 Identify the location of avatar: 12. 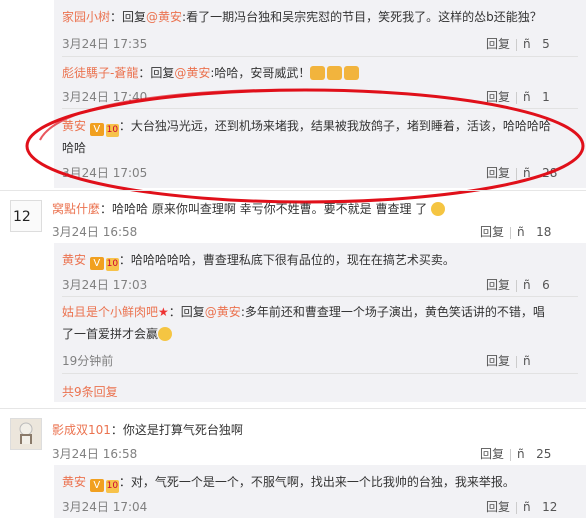
(26, 216).